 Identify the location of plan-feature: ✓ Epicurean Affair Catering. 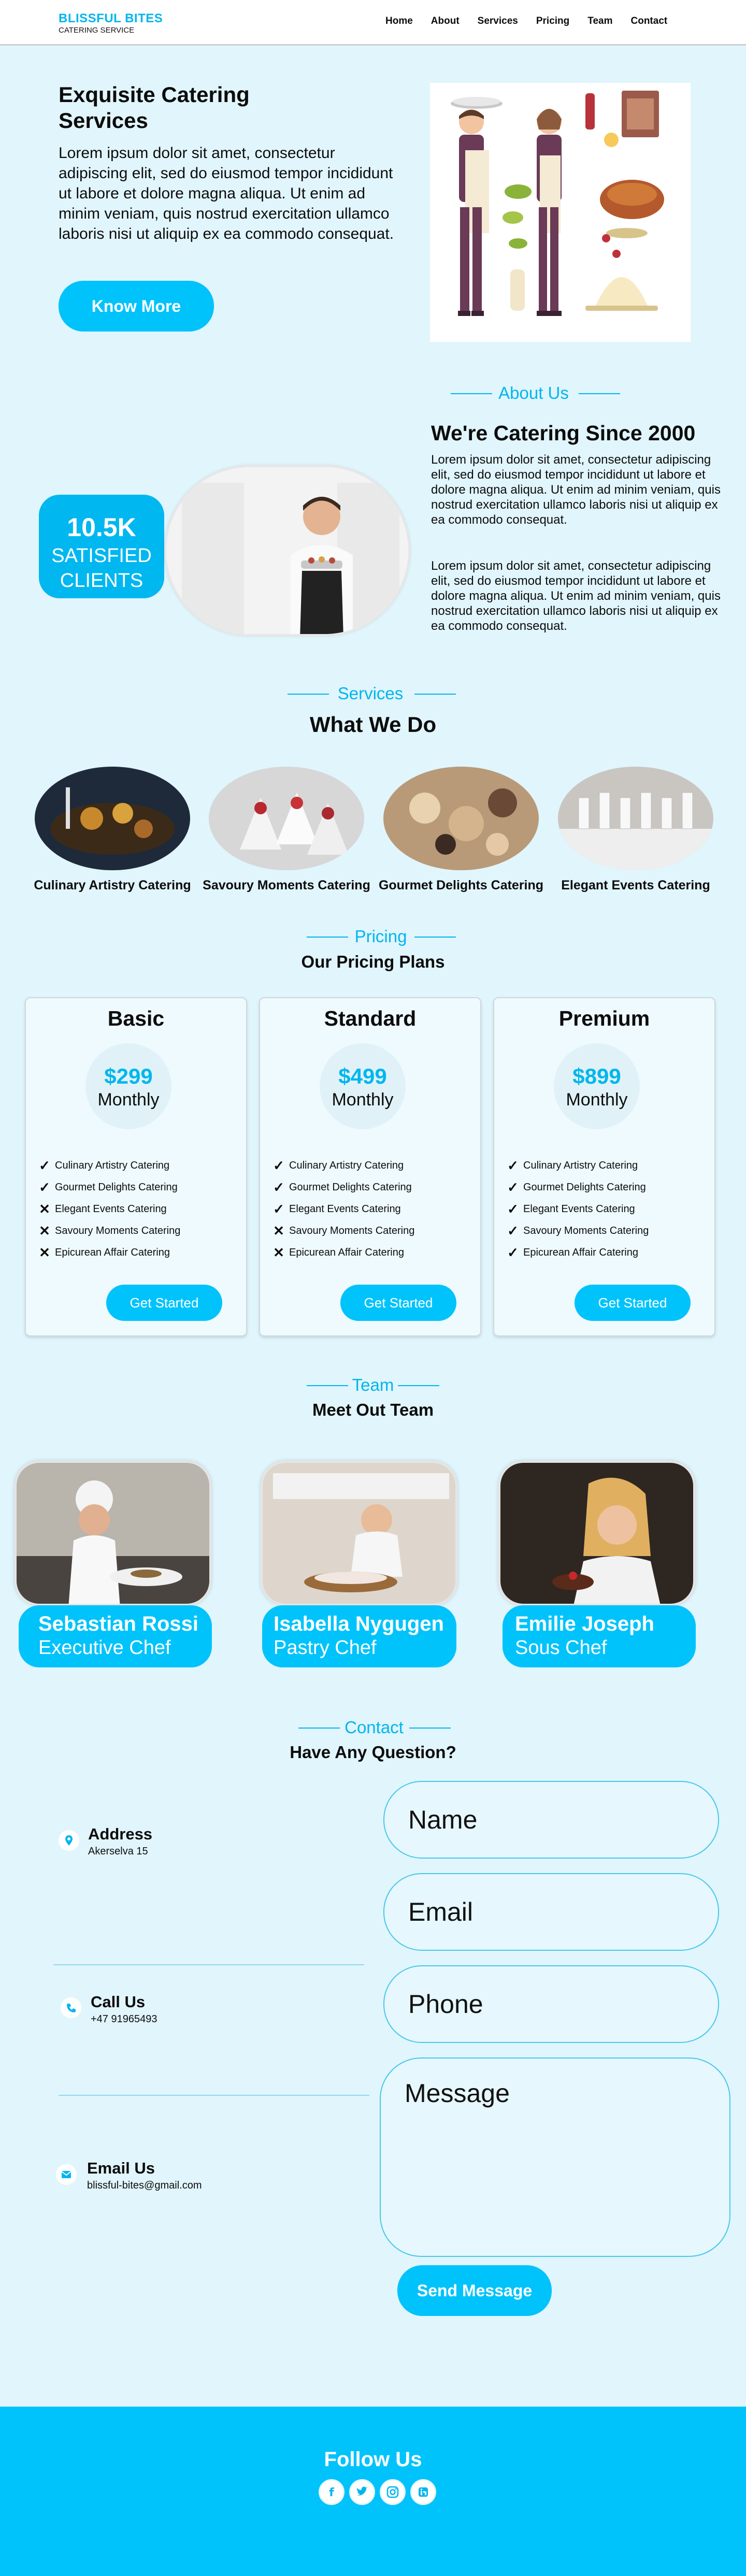
(604, 1252).